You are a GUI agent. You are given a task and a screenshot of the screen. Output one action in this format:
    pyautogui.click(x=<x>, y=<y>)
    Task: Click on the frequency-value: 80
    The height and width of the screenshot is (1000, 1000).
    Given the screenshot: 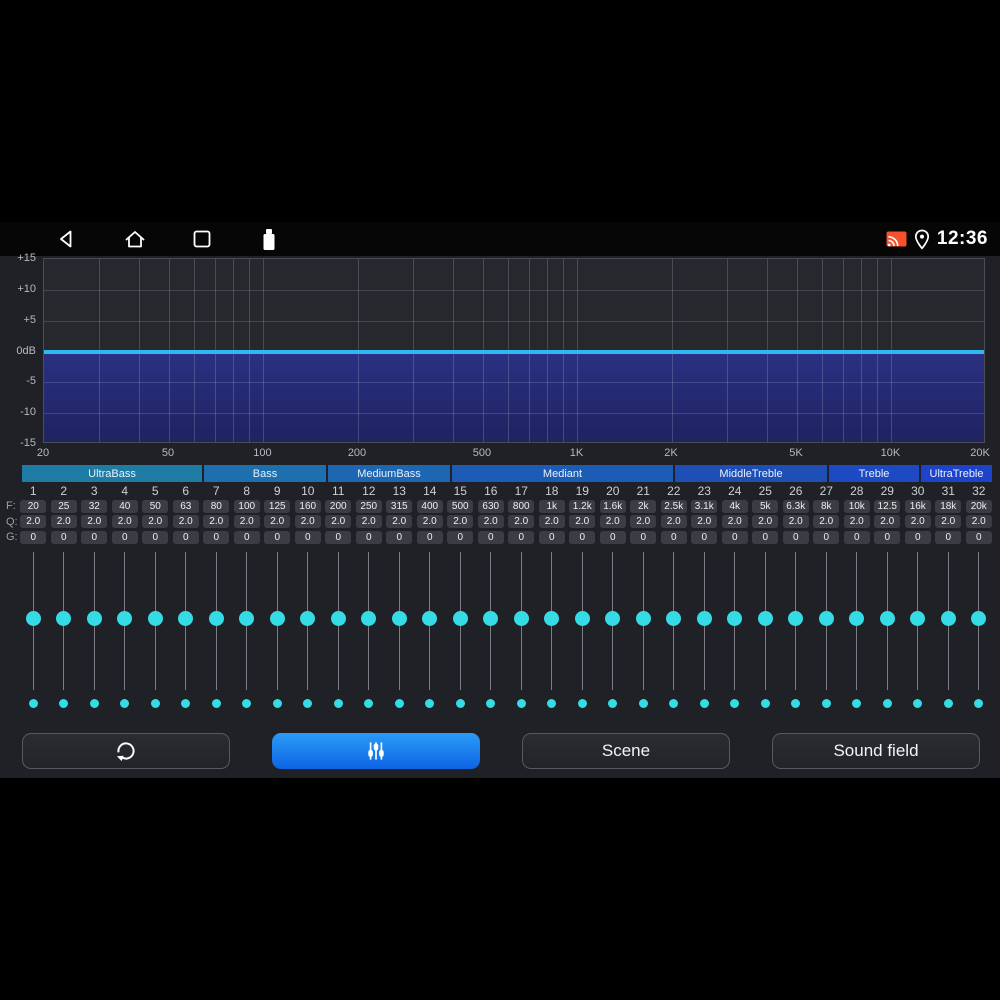 What is the action you would take?
    pyautogui.click(x=216, y=506)
    